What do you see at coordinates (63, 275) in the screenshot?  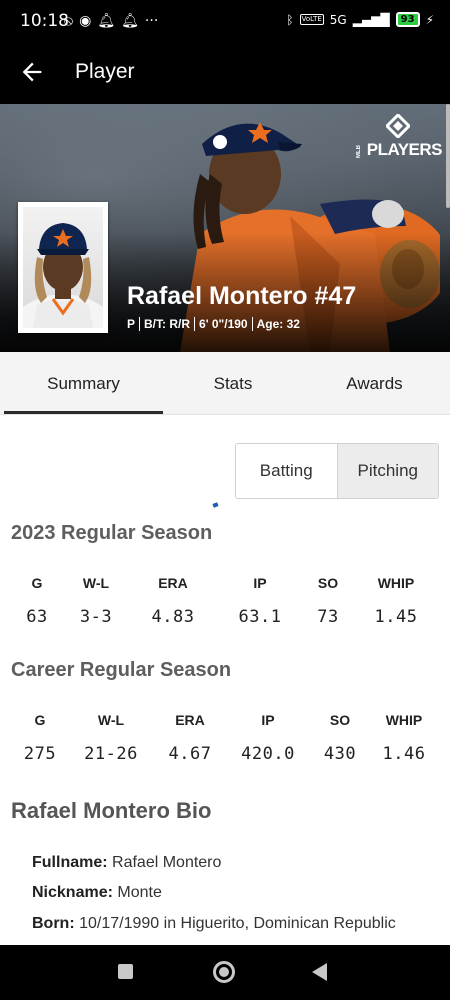 I see `headshot-illustration` at bounding box center [63, 275].